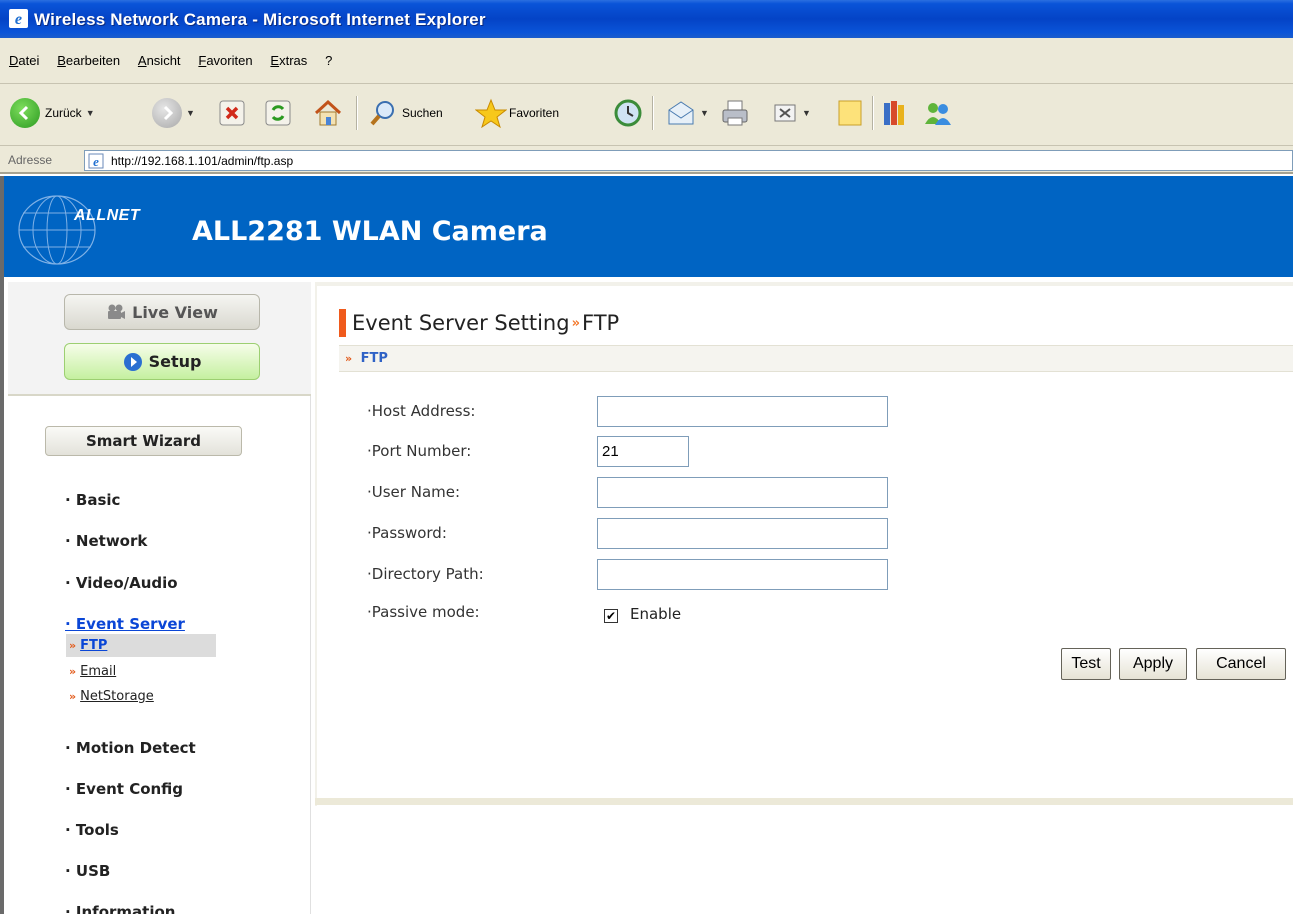  Describe the element at coordinates (173, 113) in the screenshot. I see `forward-button: ▼` at that location.